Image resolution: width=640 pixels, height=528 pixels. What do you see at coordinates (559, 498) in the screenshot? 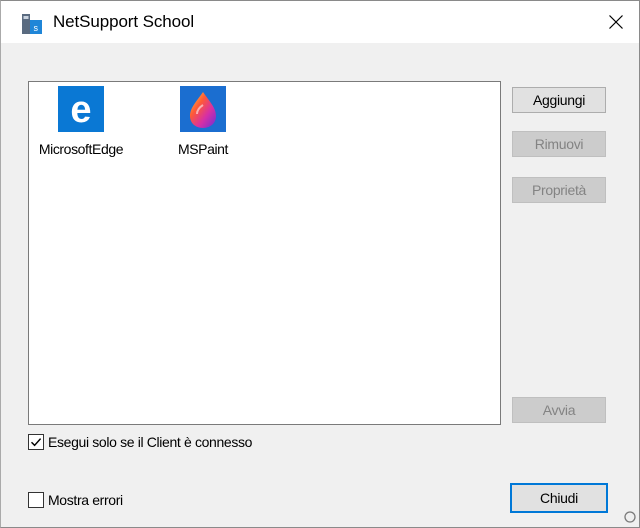
I see `close-button: Chiudi` at bounding box center [559, 498].